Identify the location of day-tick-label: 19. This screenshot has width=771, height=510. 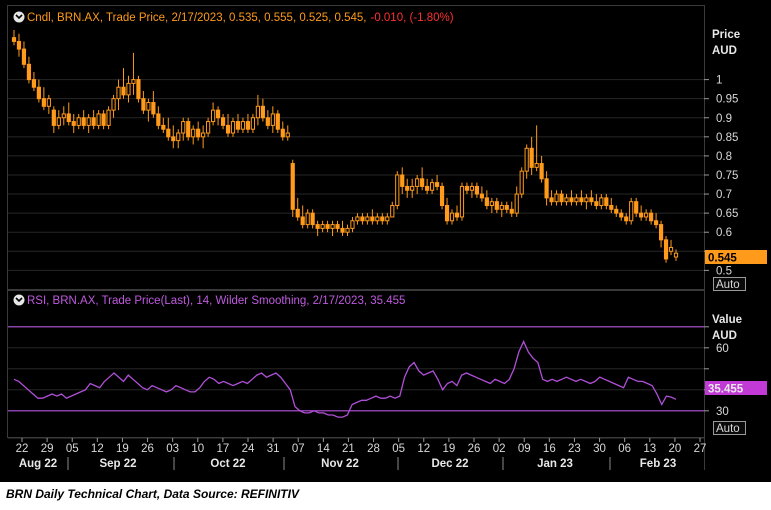
(122, 449).